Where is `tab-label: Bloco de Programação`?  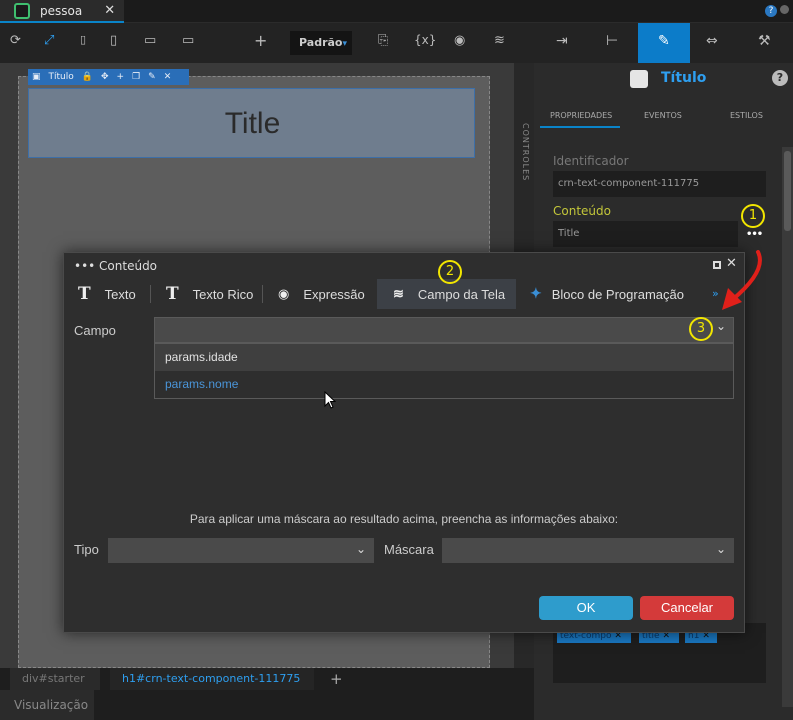 tab-label: Bloco de Programação is located at coordinates (617, 294).